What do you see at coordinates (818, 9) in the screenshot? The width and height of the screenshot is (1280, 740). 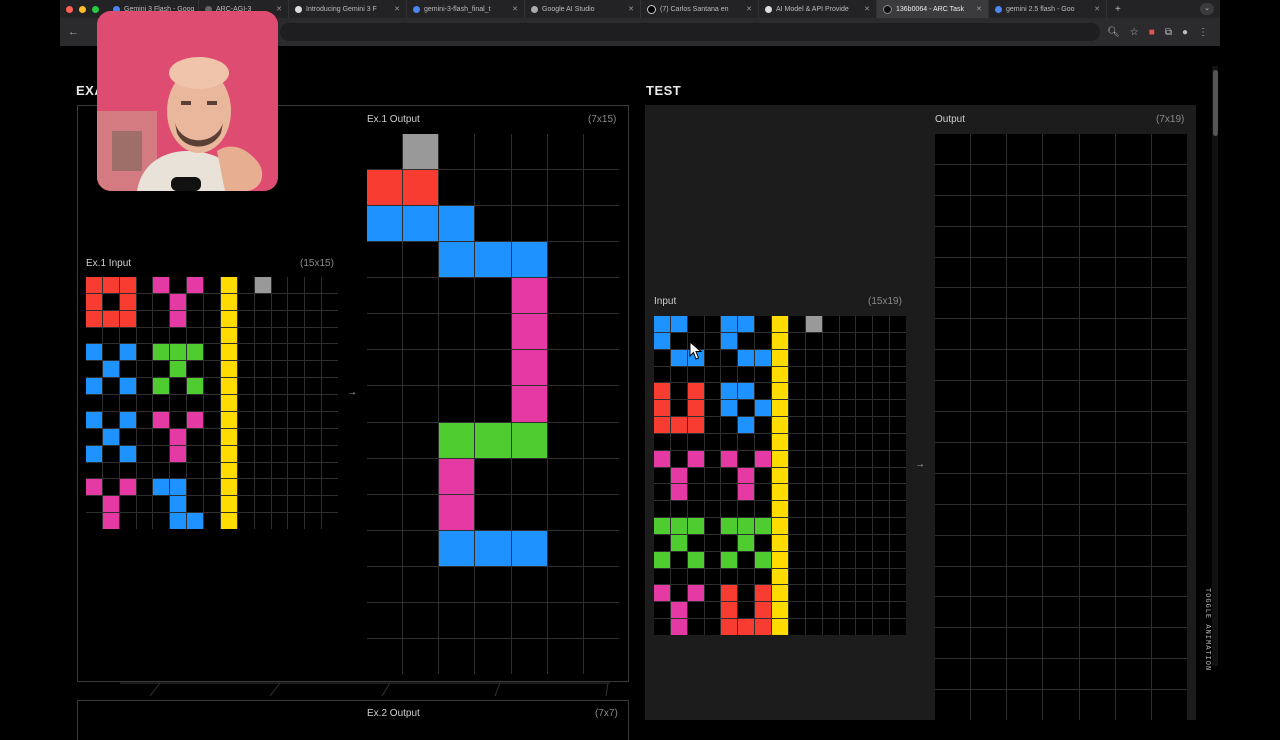 I see `browser-tab: AI Model & API Provide ✕` at bounding box center [818, 9].